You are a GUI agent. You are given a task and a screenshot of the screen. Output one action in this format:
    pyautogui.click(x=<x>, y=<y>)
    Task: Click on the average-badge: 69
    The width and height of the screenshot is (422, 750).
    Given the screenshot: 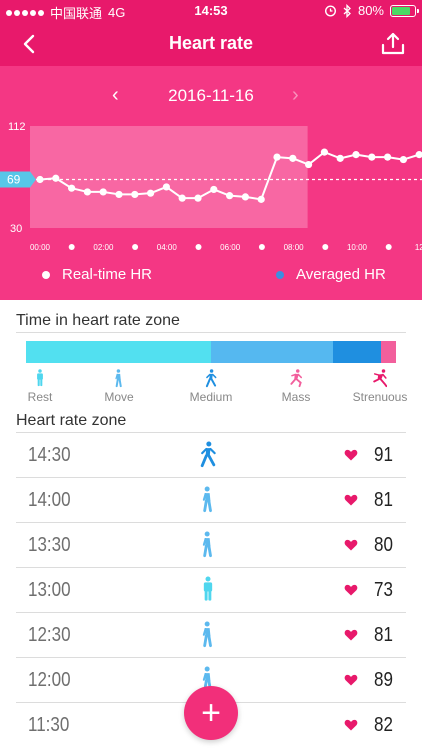 What is the action you would take?
    pyautogui.click(x=18, y=179)
    